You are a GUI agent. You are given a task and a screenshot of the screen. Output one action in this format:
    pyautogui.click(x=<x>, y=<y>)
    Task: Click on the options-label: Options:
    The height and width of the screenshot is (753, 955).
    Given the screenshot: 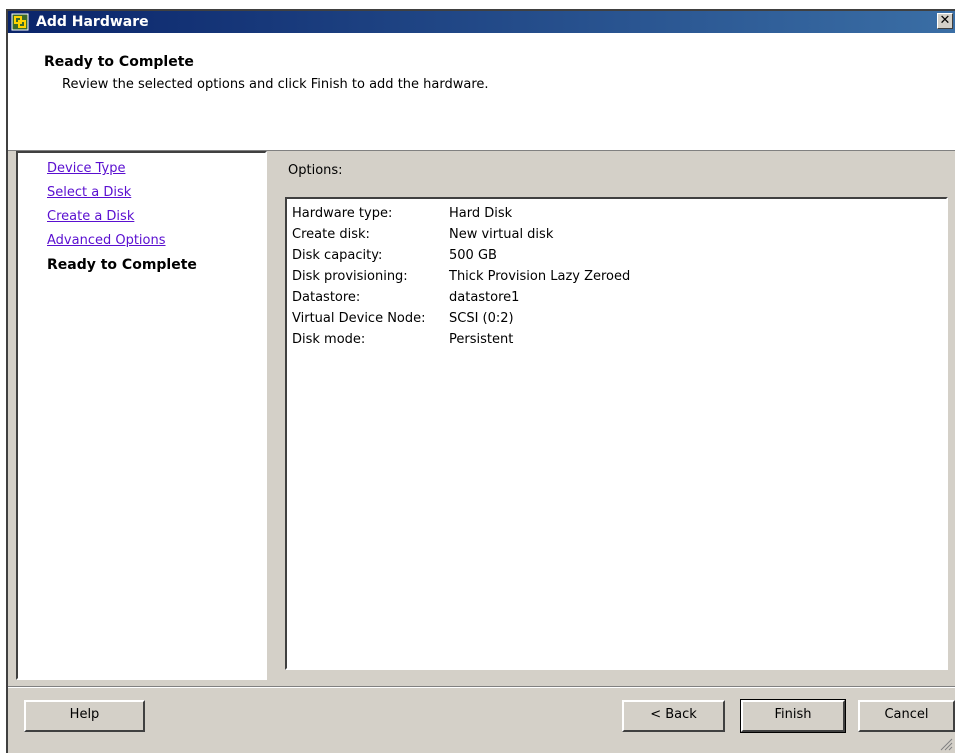 What is the action you would take?
    pyautogui.click(x=315, y=170)
    